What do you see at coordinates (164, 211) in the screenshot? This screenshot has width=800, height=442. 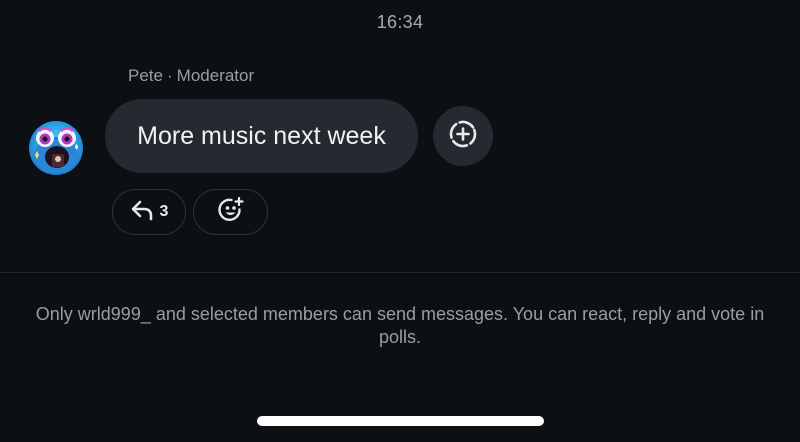 I see `reply-count: 3` at bounding box center [164, 211].